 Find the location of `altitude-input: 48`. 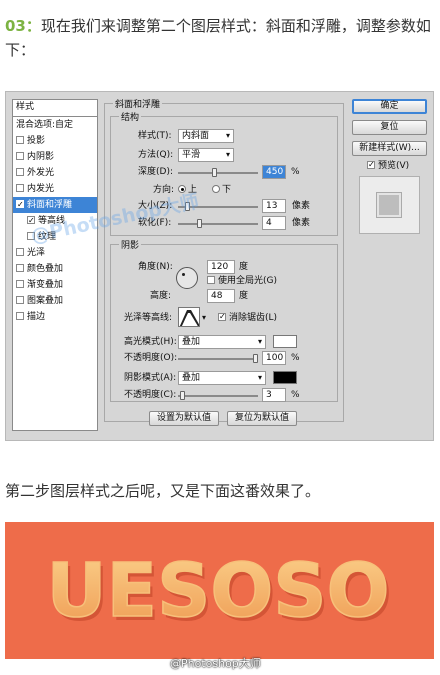

altitude-input: 48 is located at coordinates (221, 296).